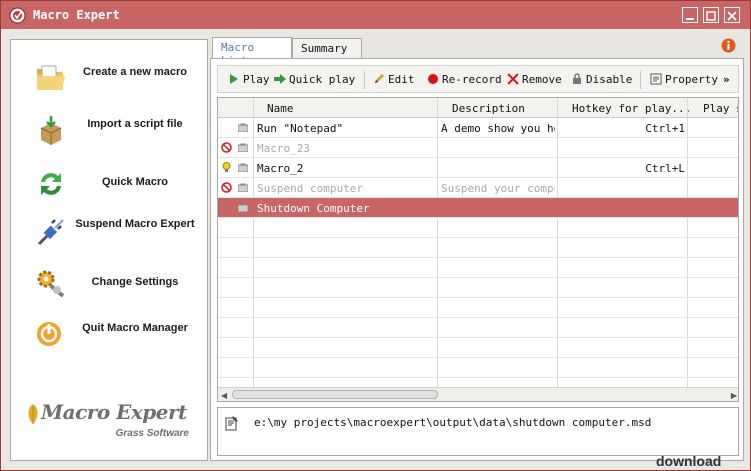  Describe the element at coordinates (577, 78) in the screenshot. I see `lock-icon` at that location.